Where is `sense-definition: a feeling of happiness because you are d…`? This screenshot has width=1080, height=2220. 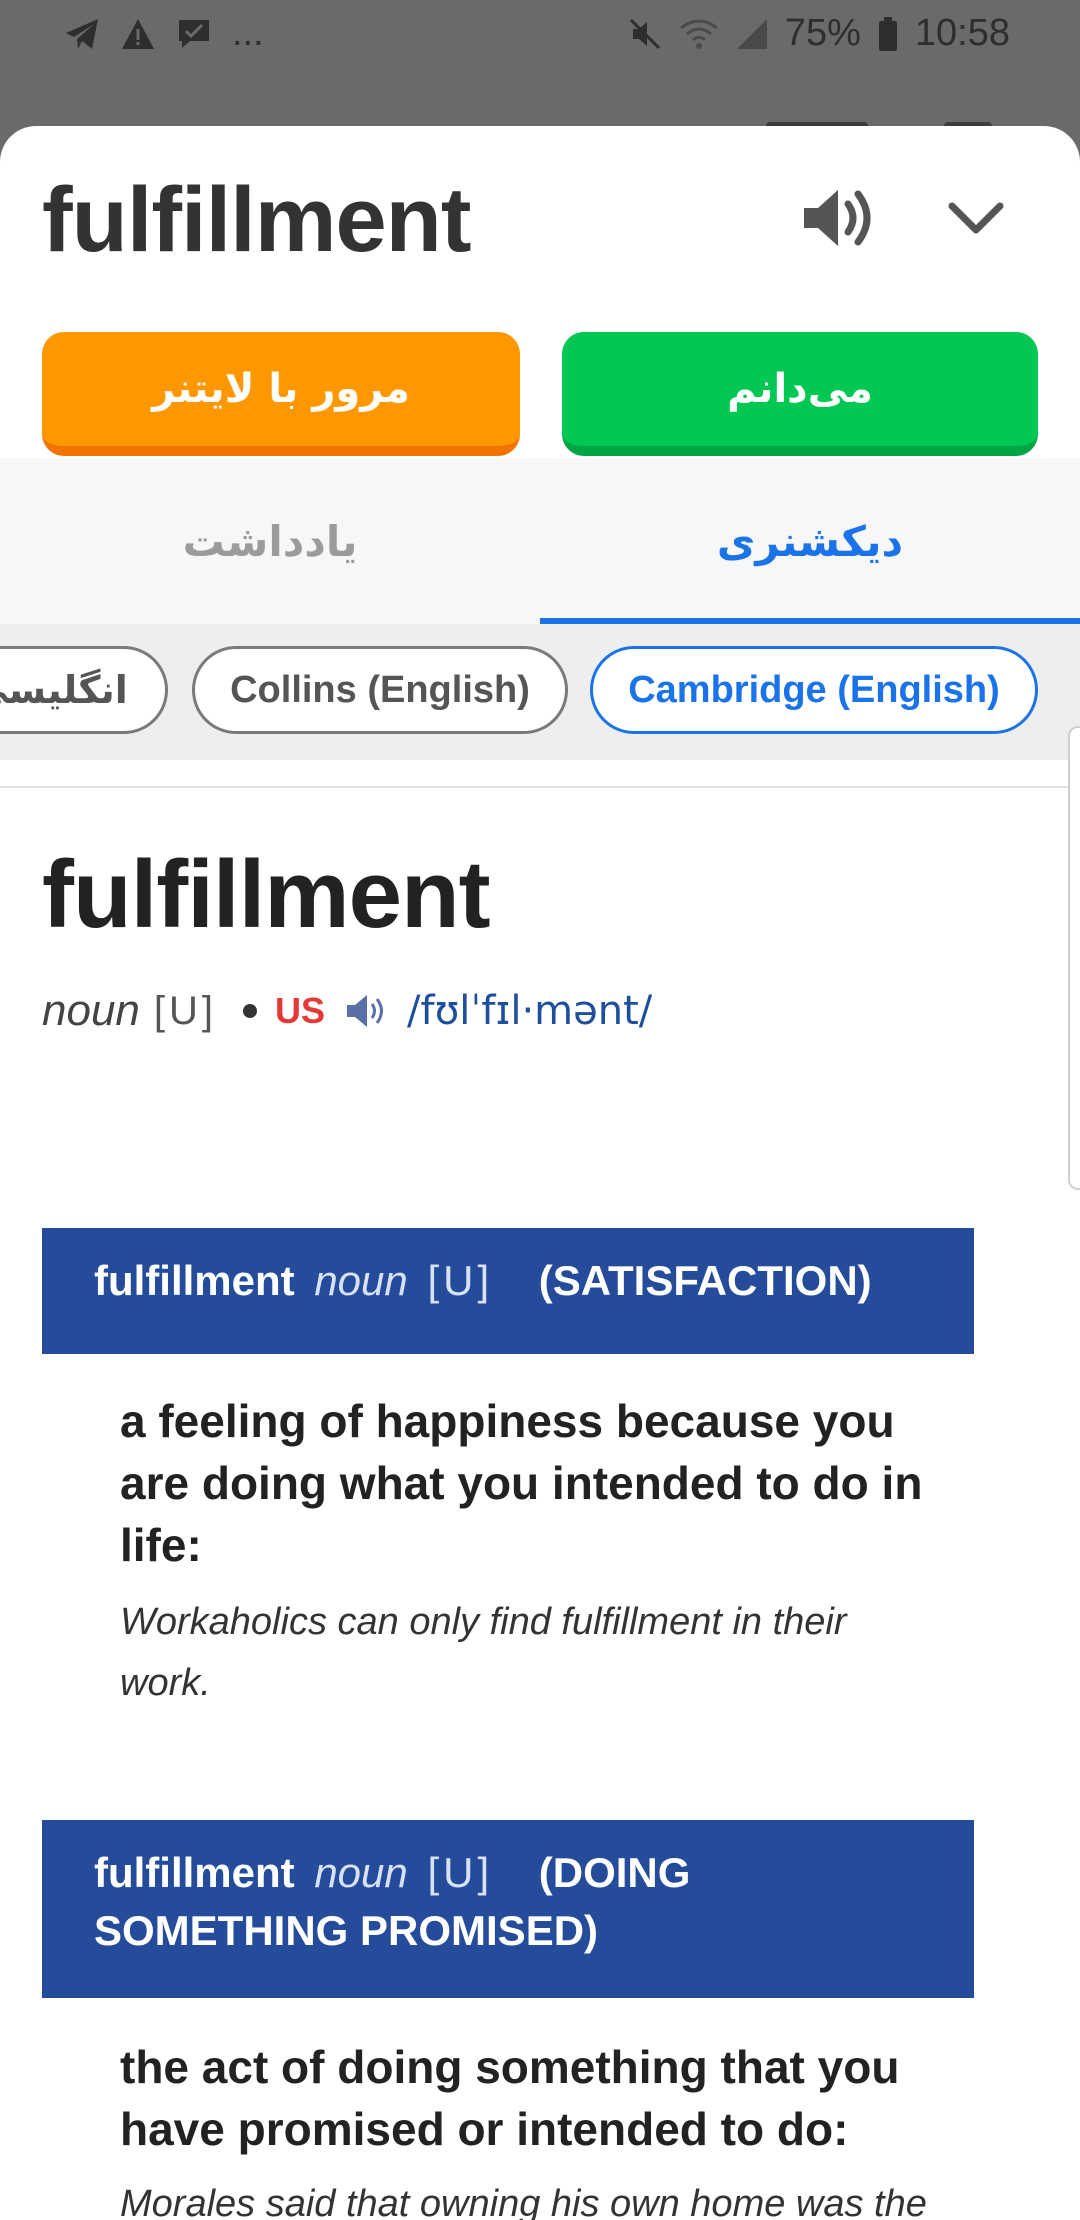 sense-definition: a feeling of happiness because you are d… is located at coordinates (521, 1483).